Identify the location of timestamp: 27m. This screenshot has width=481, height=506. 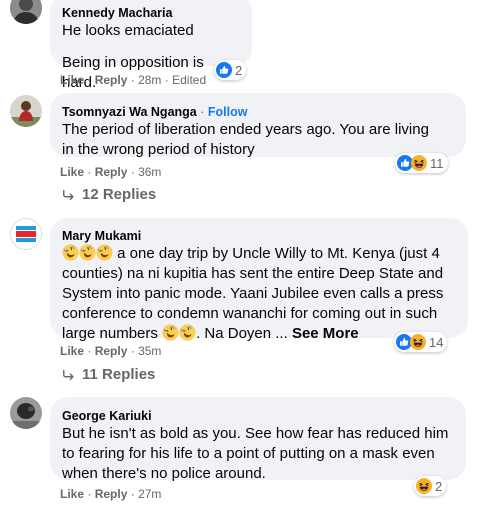
(149, 494).